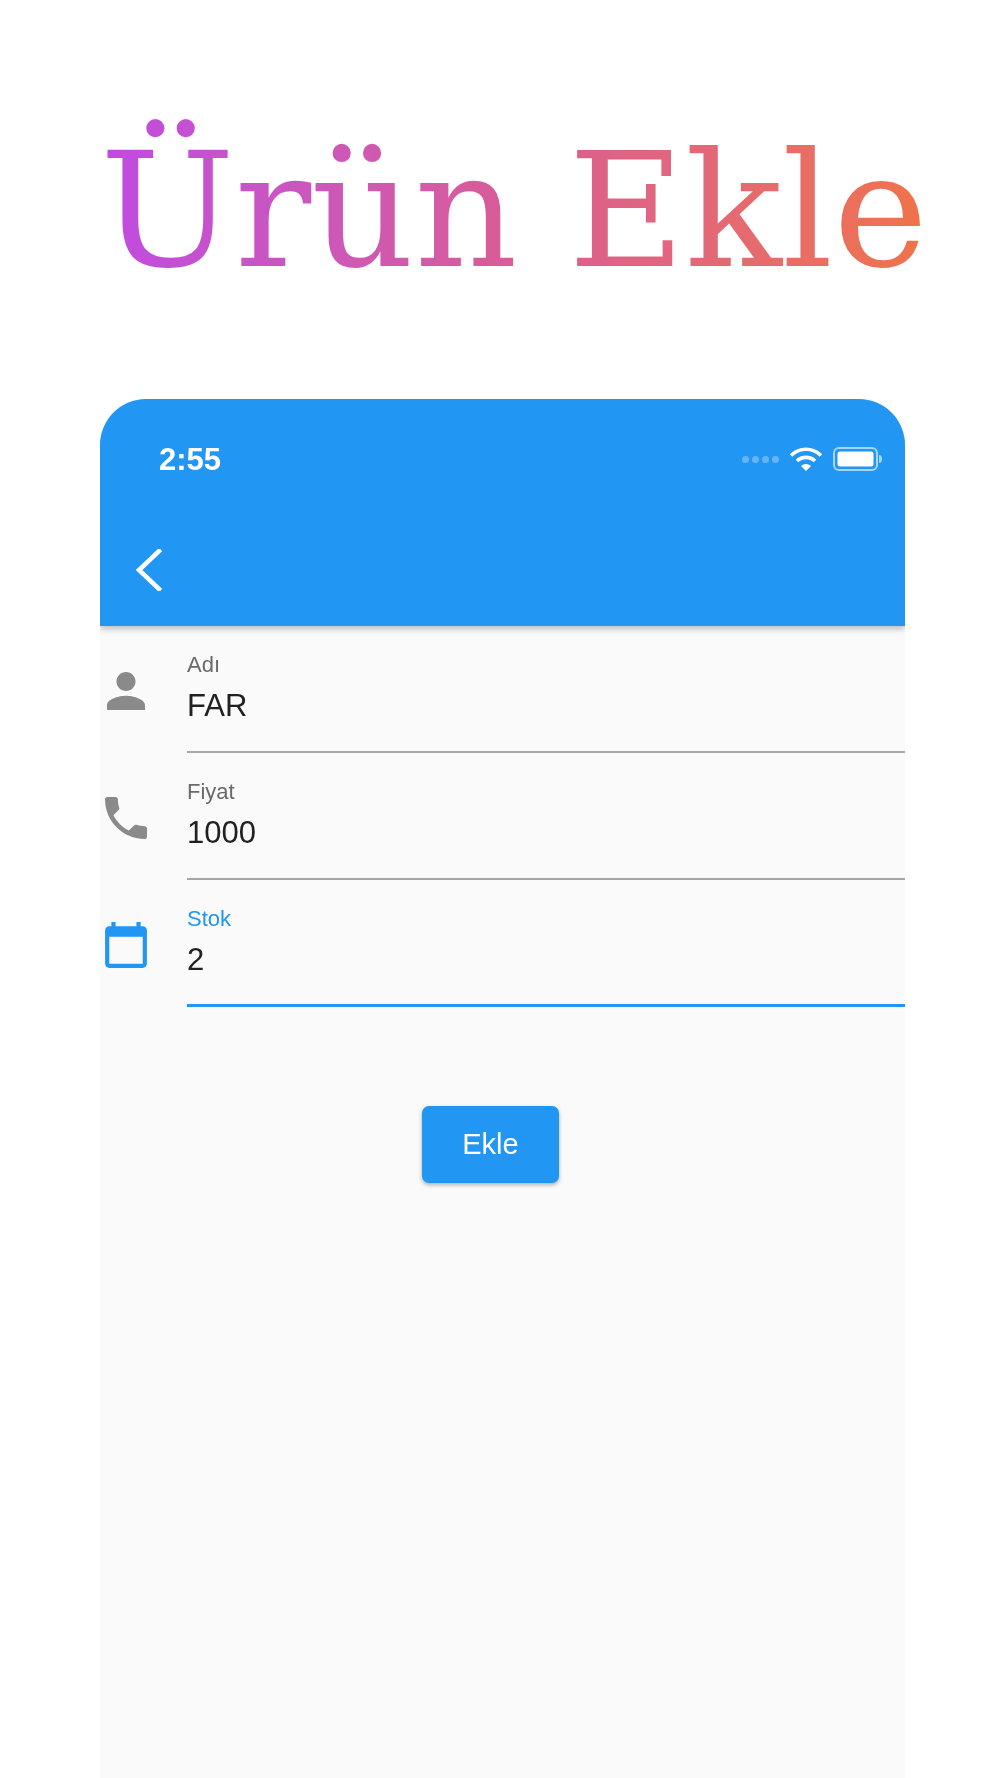  Describe the element at coordinates (760, 459) in the screenshot. I see `signal-strength-icon` at that location.